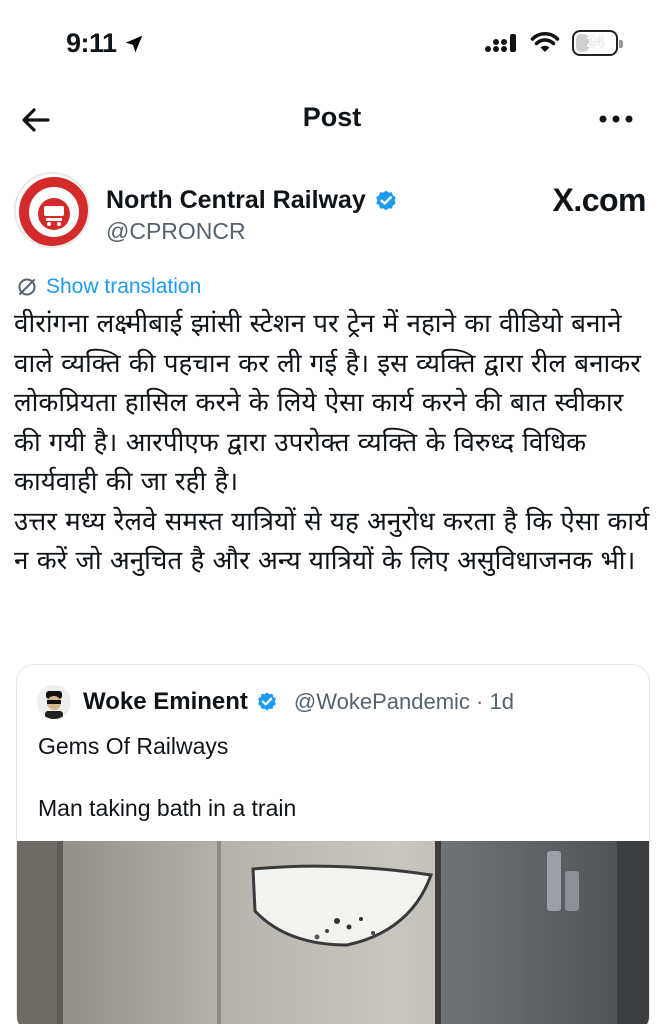 The height and width of the screenshot is (1024, 664). What do you see at coordinates (176, 231) in the screenshot?
I see `author-handle: @CPRONCR` at bounding box center [176, 231].